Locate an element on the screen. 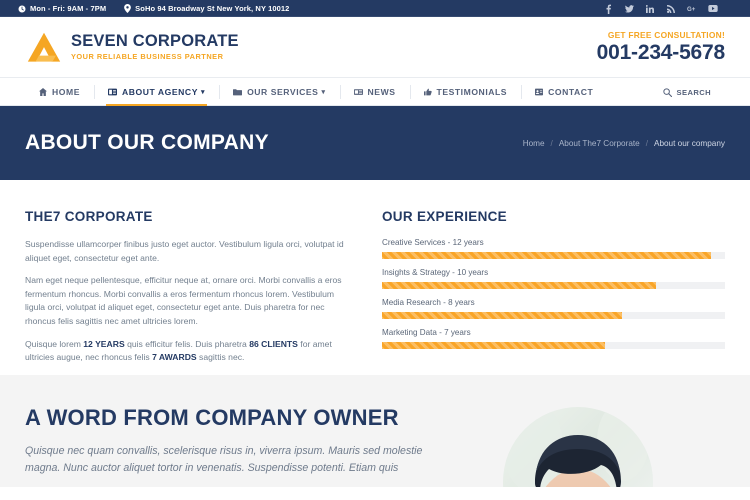  nav-item-home-label: HOME is located at coordinates (66, 92).